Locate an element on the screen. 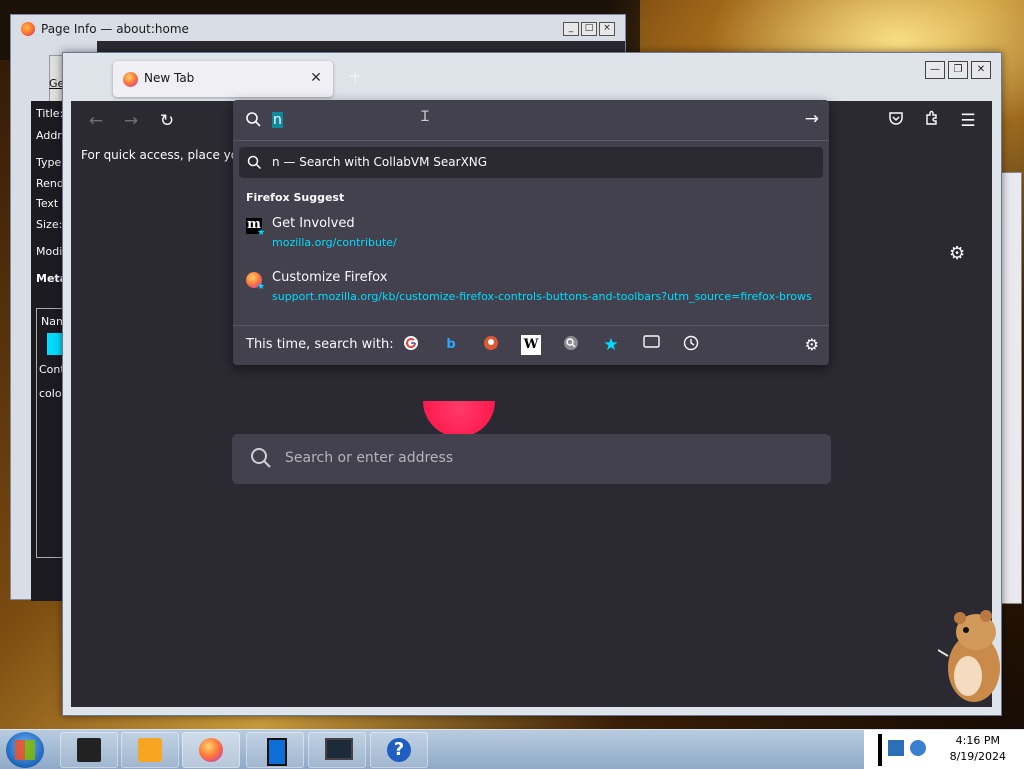 The width and height of the screenshot is (1024, 769). urlbar-value: n is located at coordinates (277, 120).